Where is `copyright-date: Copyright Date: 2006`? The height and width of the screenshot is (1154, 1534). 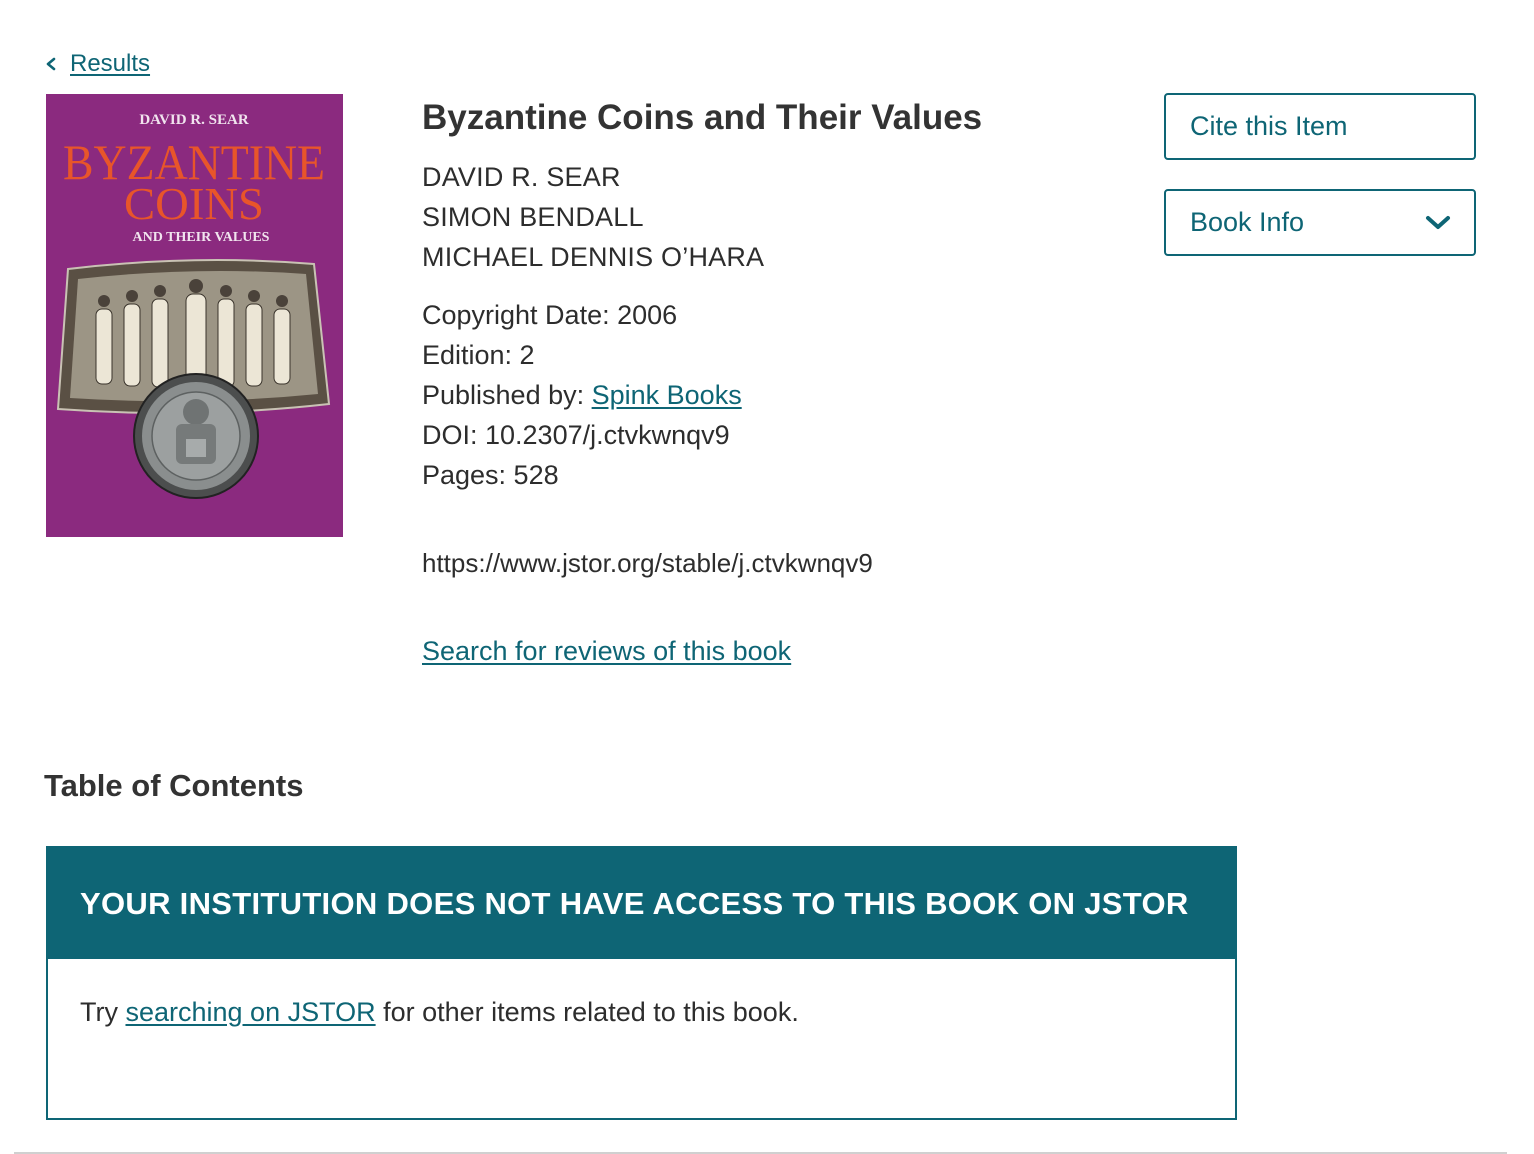 copyright-date: Copyright Date: 2006 is located at coordinates (550, 315).